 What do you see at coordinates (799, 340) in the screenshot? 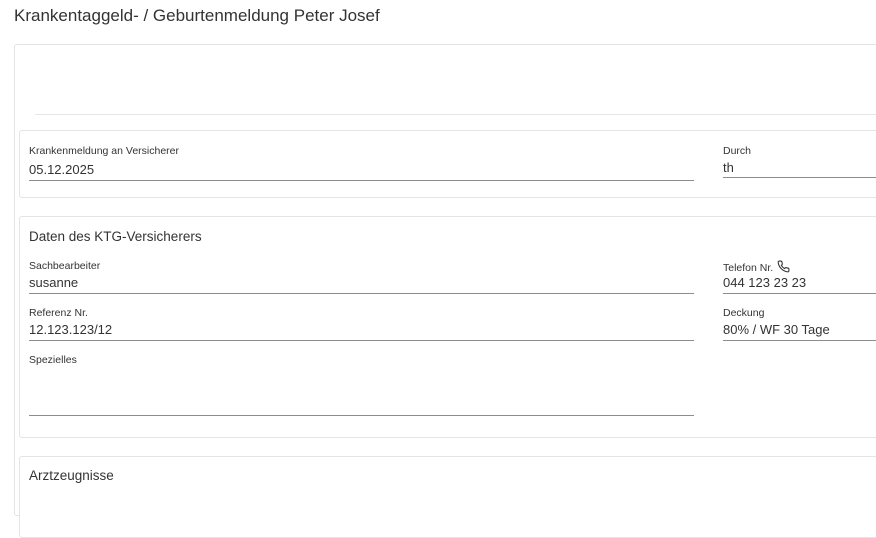
I see `deckung-underline` at bounding box center [799, 340].